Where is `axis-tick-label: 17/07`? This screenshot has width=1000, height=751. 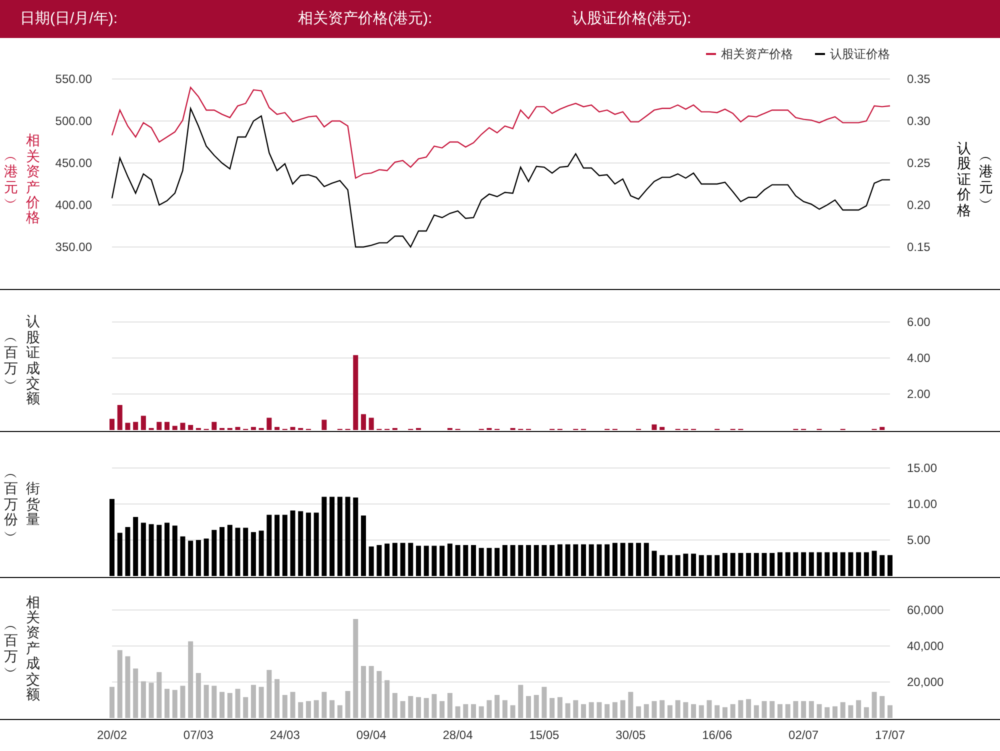
axis-tick-label: 17/07 is located at coordinates (890, 735).